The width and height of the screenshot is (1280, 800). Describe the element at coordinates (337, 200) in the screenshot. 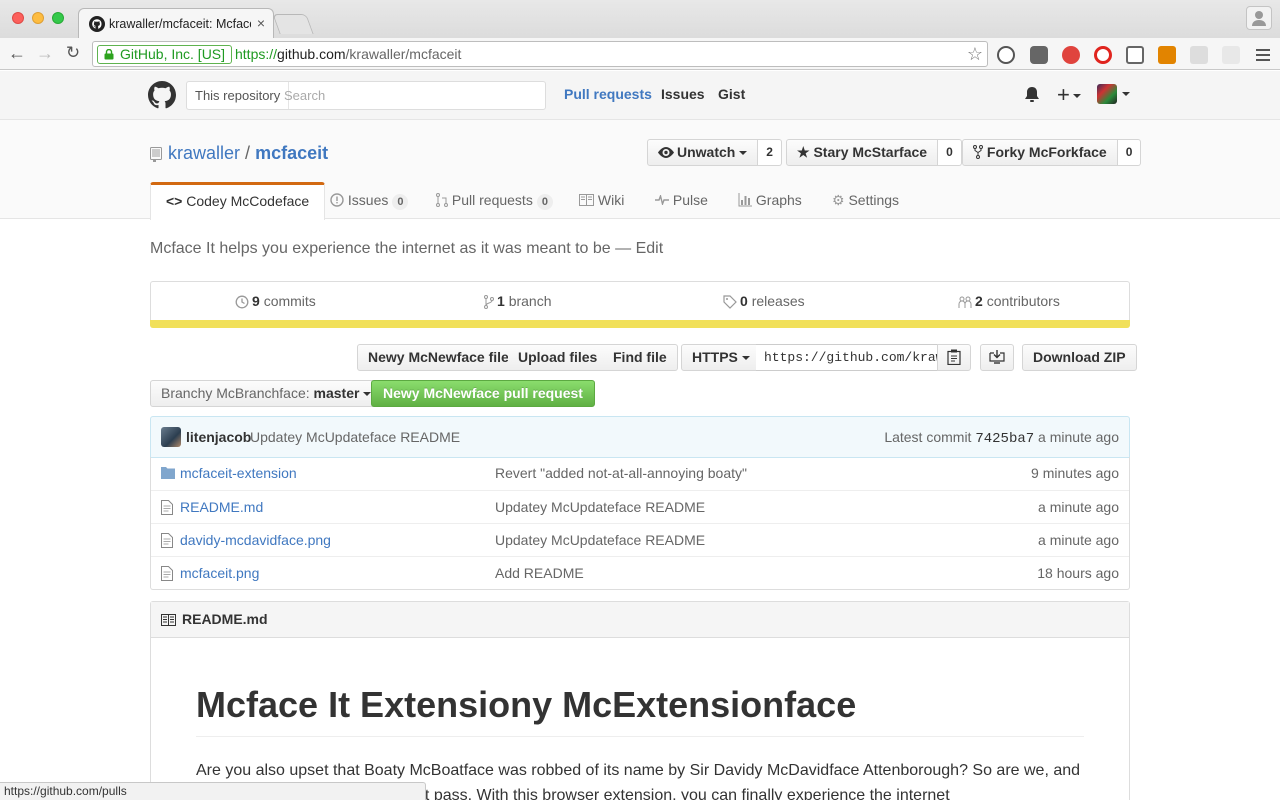

I see `issue-opened-icon` at that location.